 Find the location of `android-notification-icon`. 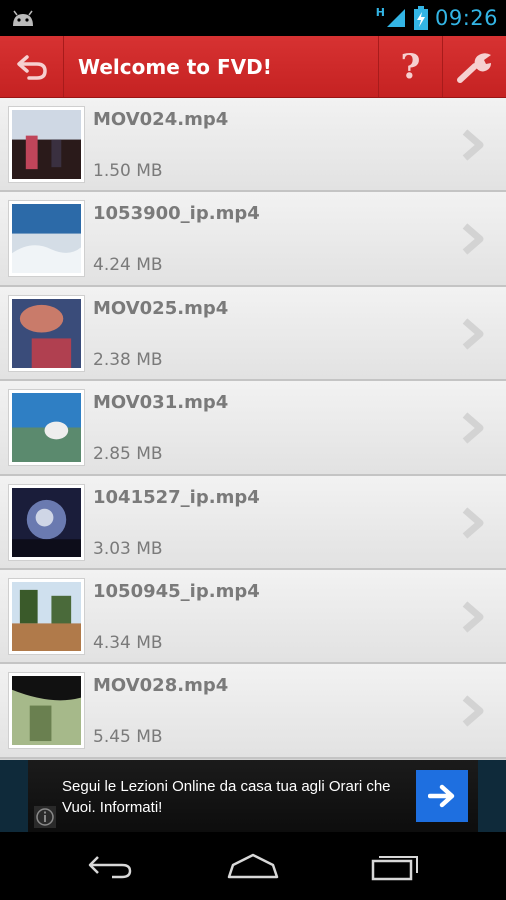

android-notification-icon is located at coordinates (23, 18).